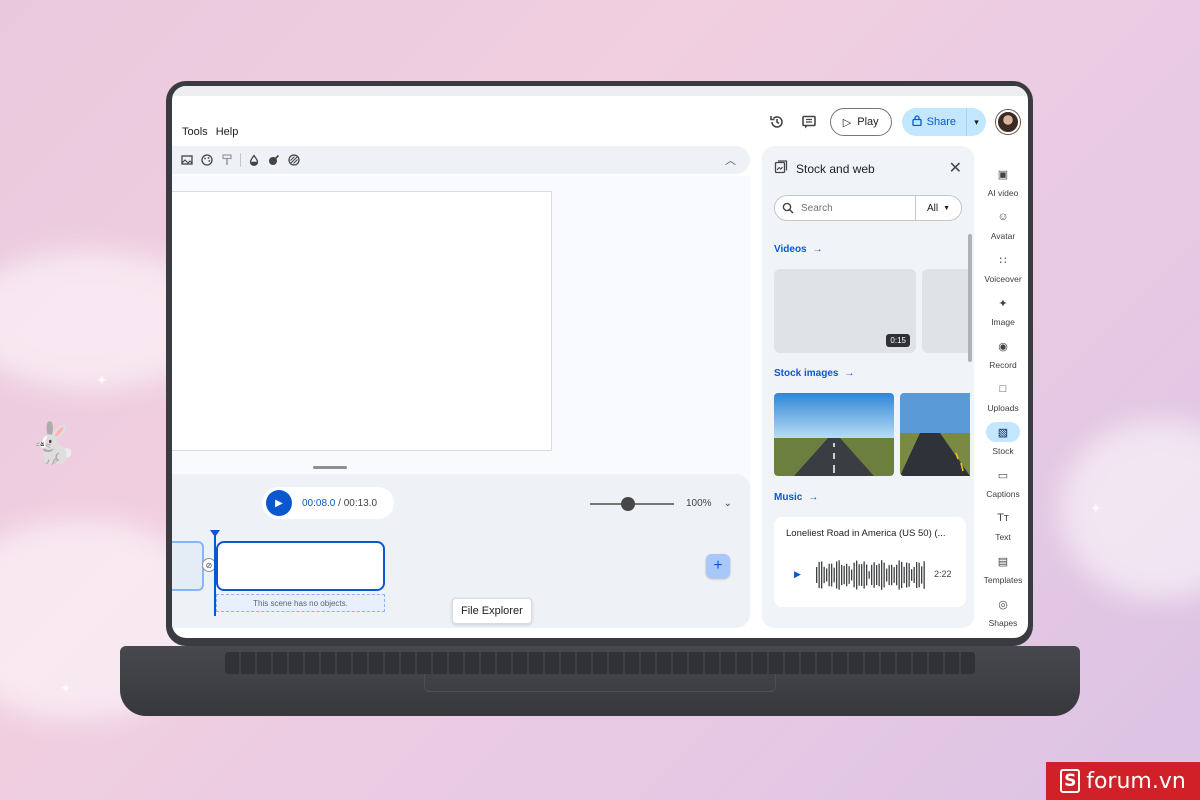  I want to click on rail-item-label: Templates, so click(1003, 580).